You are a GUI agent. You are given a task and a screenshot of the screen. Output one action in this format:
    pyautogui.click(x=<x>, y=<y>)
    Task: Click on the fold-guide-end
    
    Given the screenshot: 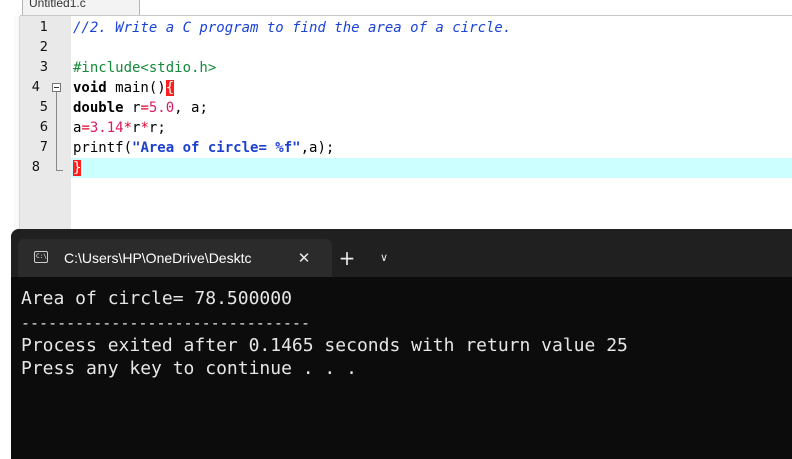 What is the action you would take?
    pyautogui.click(x=59, y=170)
    